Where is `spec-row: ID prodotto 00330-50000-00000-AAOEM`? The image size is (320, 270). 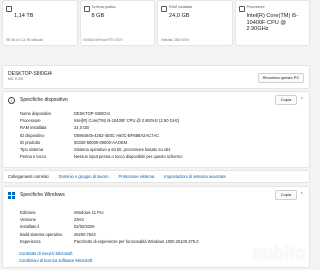
spec-row: ID prodotto 00330-50000-00000-AAOEM is located at coordinates (159, 142).